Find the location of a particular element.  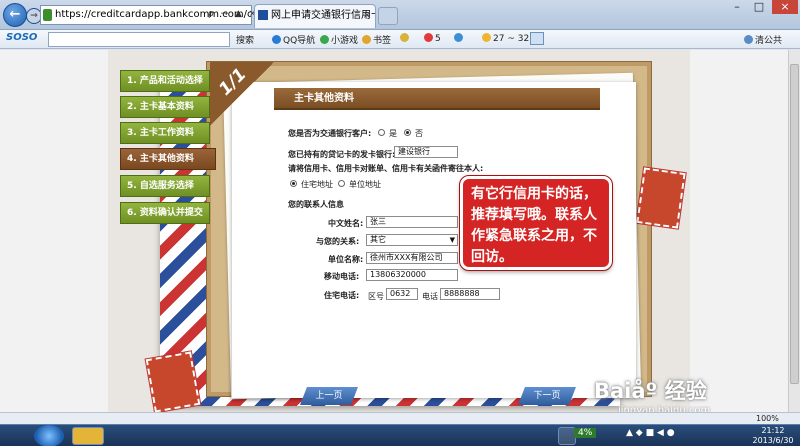

mail-icon is located at coordinates (428, 37).